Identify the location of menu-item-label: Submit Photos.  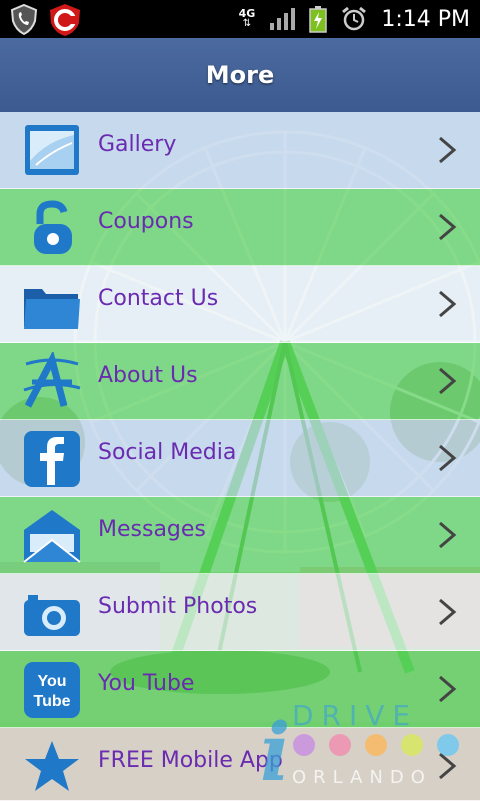
(178, 606).